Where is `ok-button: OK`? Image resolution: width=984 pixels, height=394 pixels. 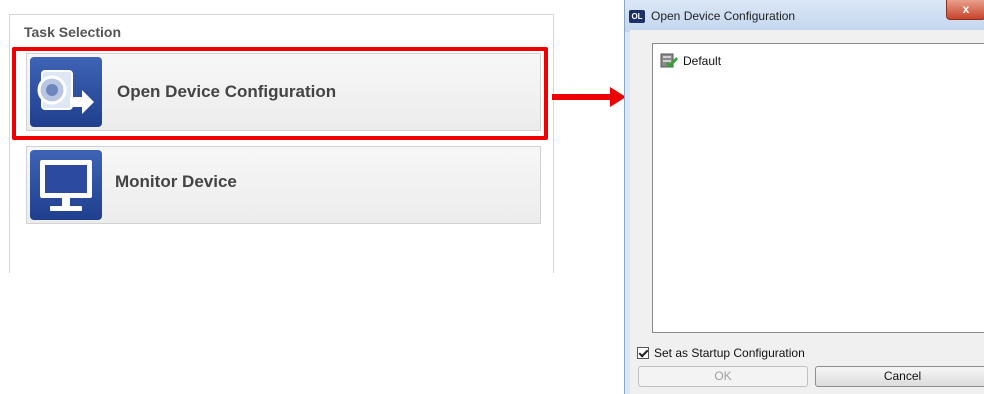
ok-button: OK is located at coordinates (723, 376).